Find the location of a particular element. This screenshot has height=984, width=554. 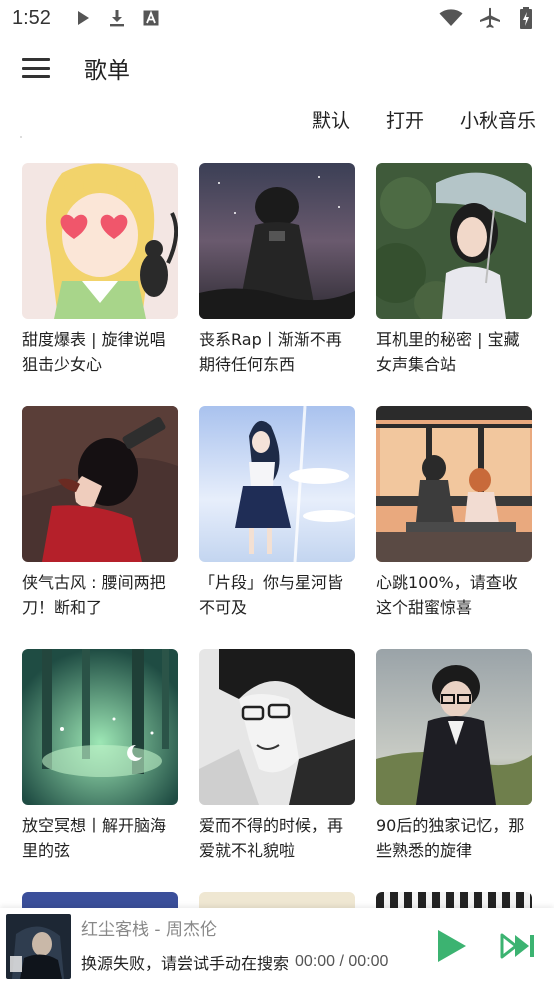

playlist-card: 甜度爆表 | 旋律说唱狙击少女心 is located at coordinates (100, 284).